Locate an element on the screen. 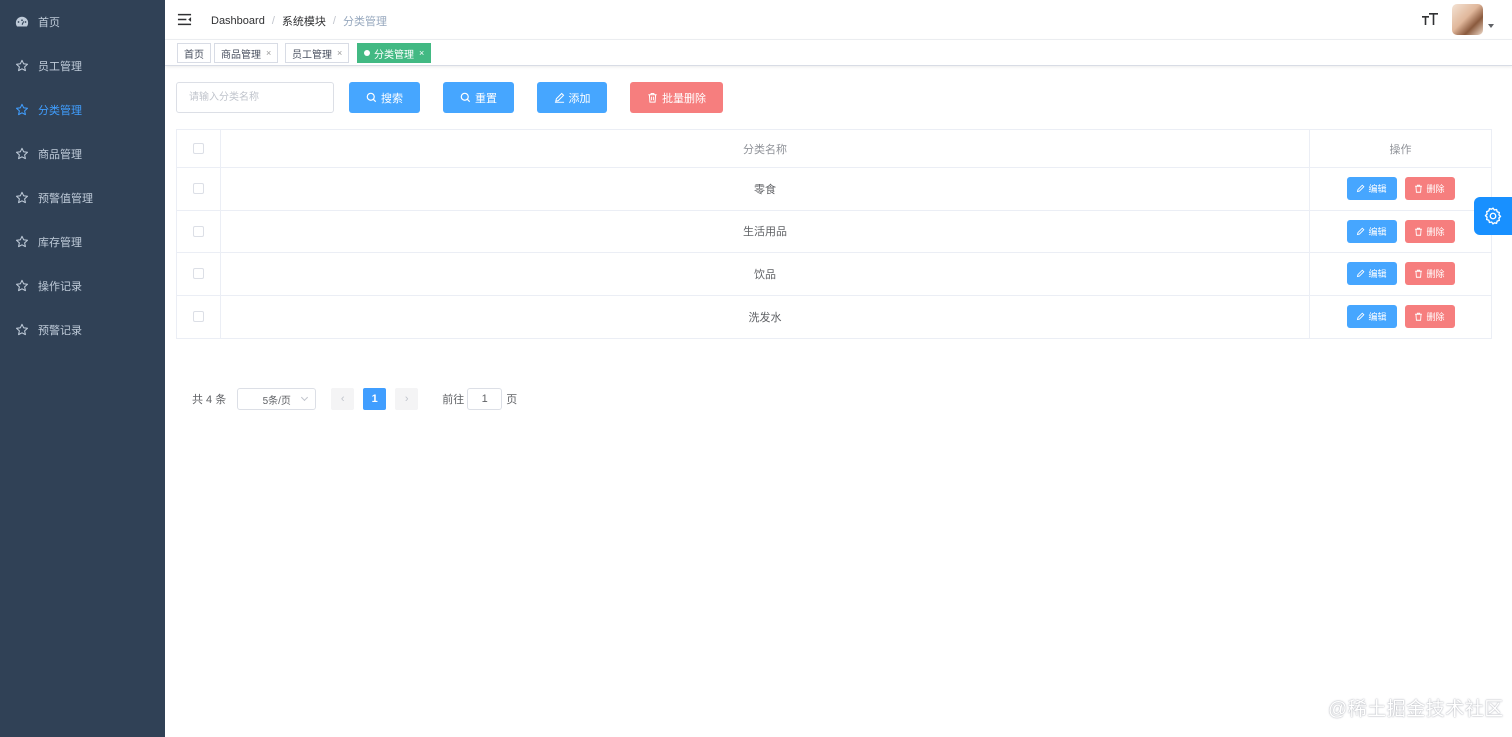 The width and height of the screenshot is (1512, 737). batch-delete-button: 批量删除 is located at coordinates (676, 97).